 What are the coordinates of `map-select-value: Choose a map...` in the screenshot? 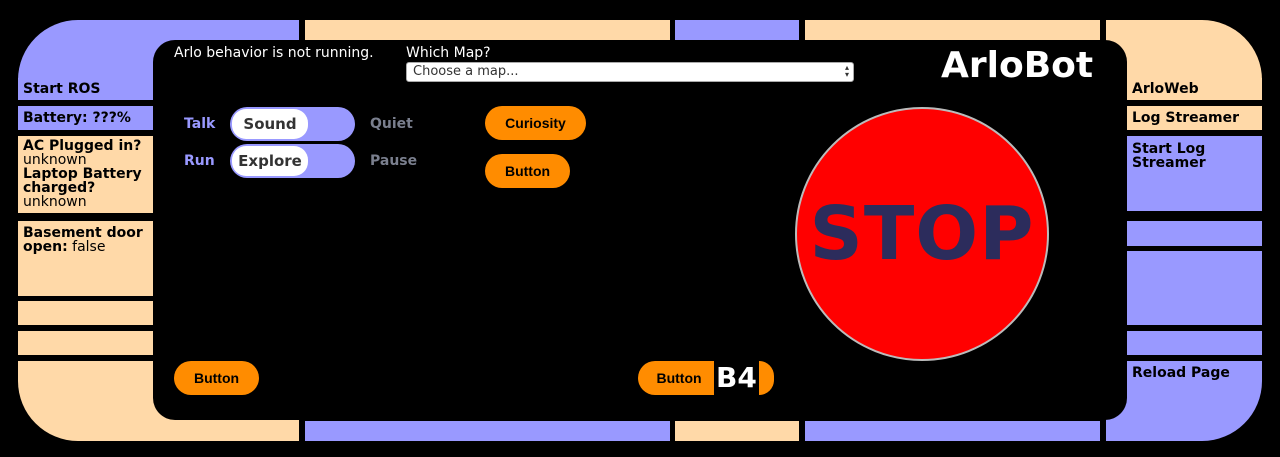 It's located at (466, 71).